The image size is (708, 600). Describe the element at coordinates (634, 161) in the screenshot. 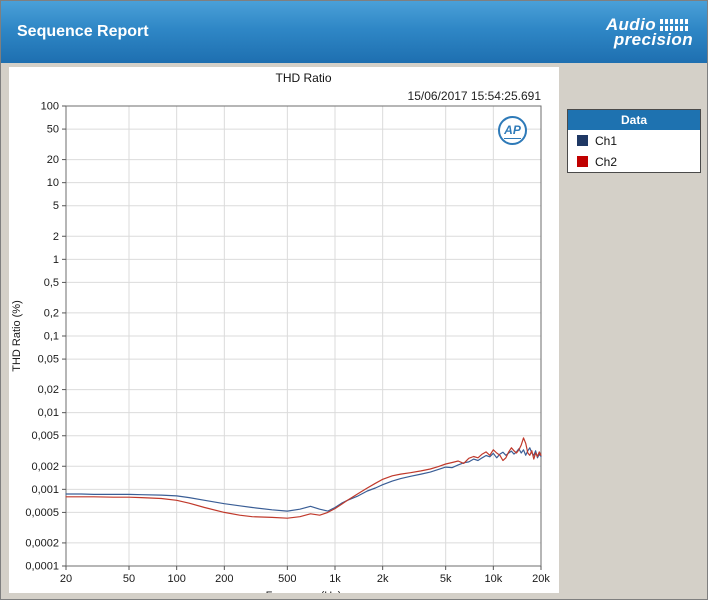

I see `legend-item-ch2: Ch2` at that location.